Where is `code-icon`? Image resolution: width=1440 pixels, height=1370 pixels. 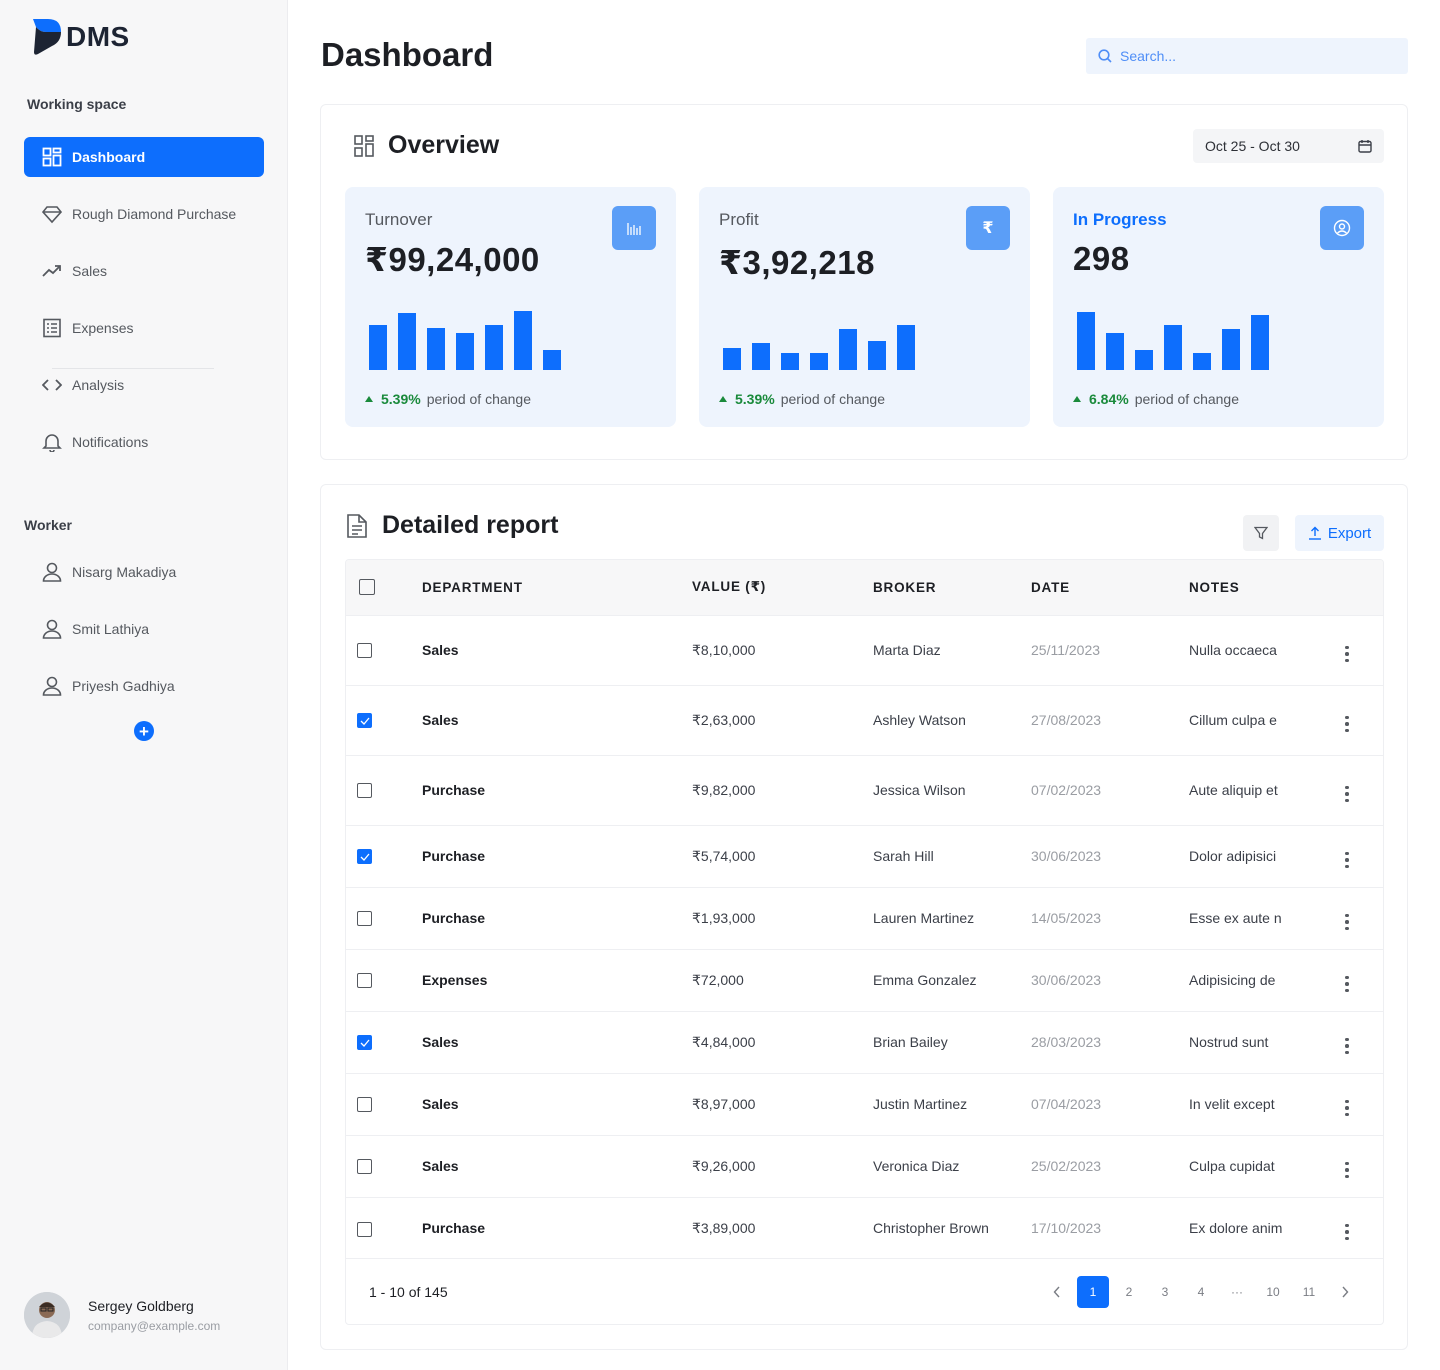 code-icon is located at coordinates (52, 385).